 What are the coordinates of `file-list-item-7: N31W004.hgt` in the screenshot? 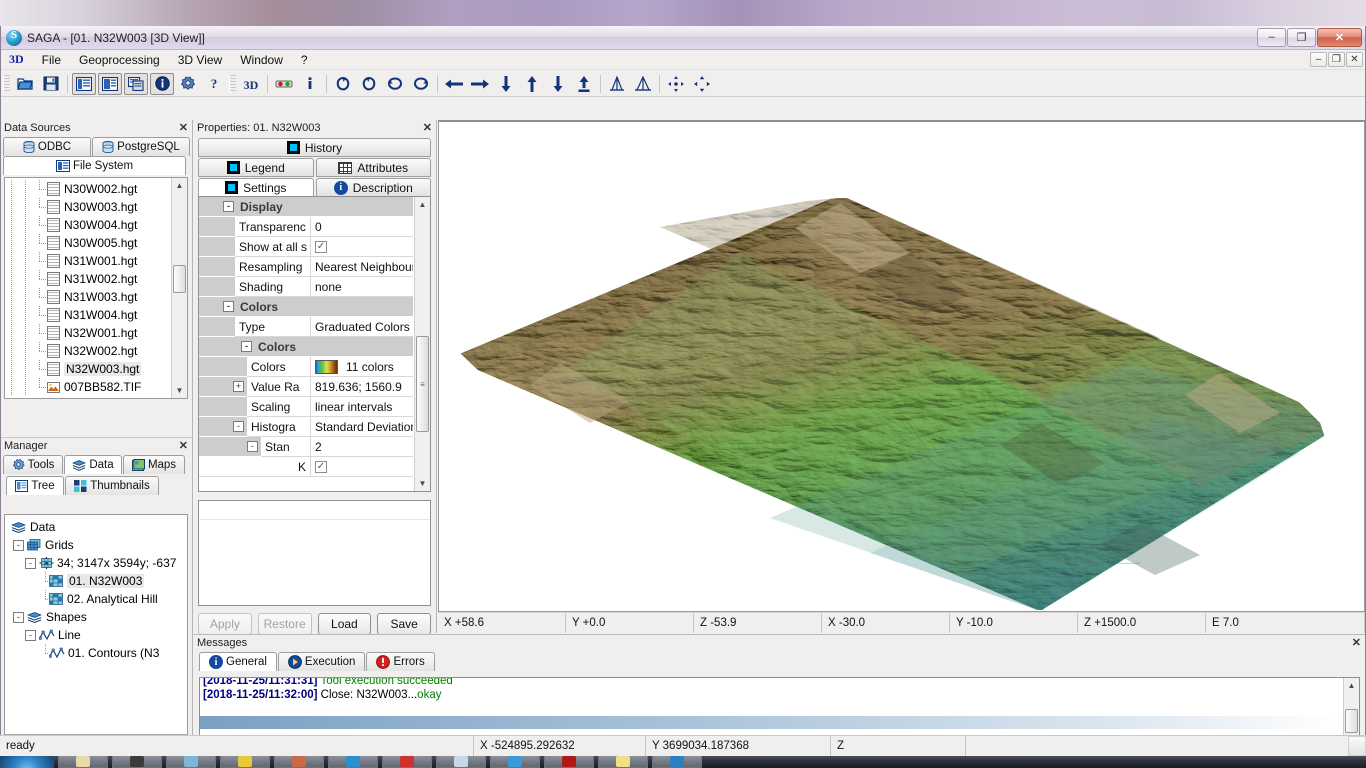 It's located at (88, 315).